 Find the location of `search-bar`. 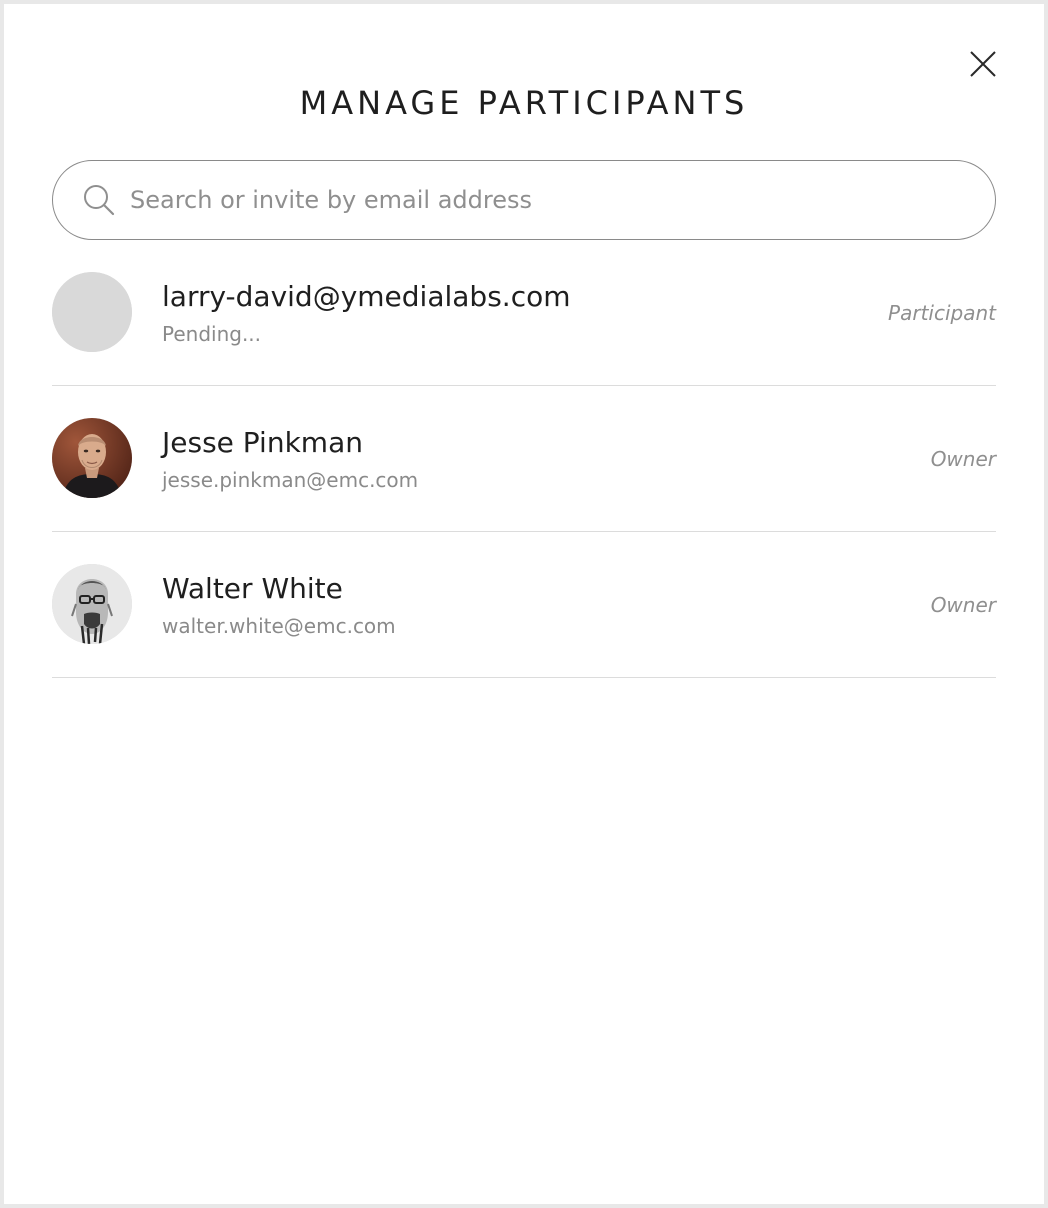

search-bar is located at coordinates (524, 200).